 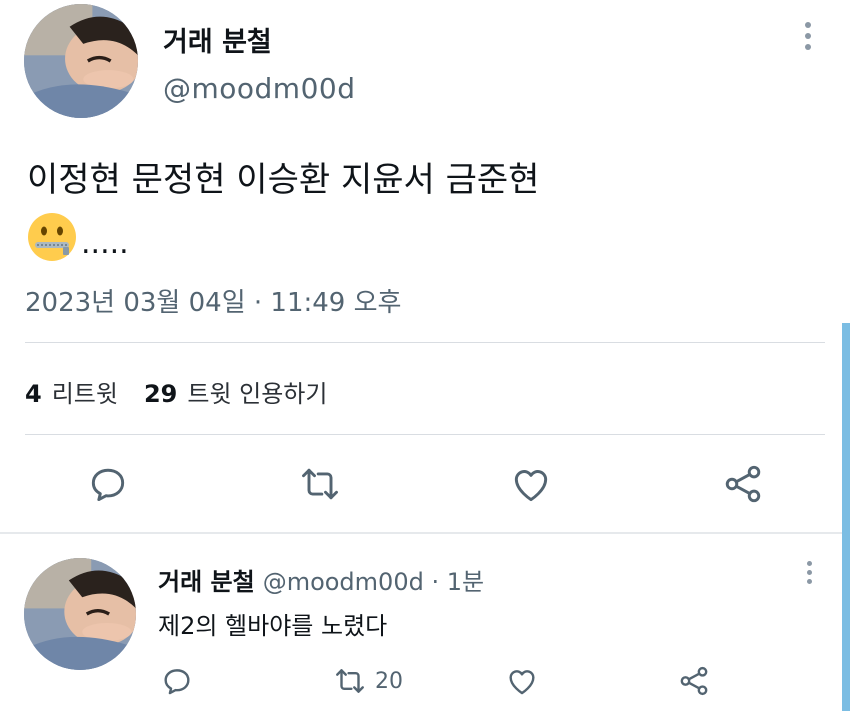 I want to click on retweet-label: 리트윗, so click(x=85, y=391).